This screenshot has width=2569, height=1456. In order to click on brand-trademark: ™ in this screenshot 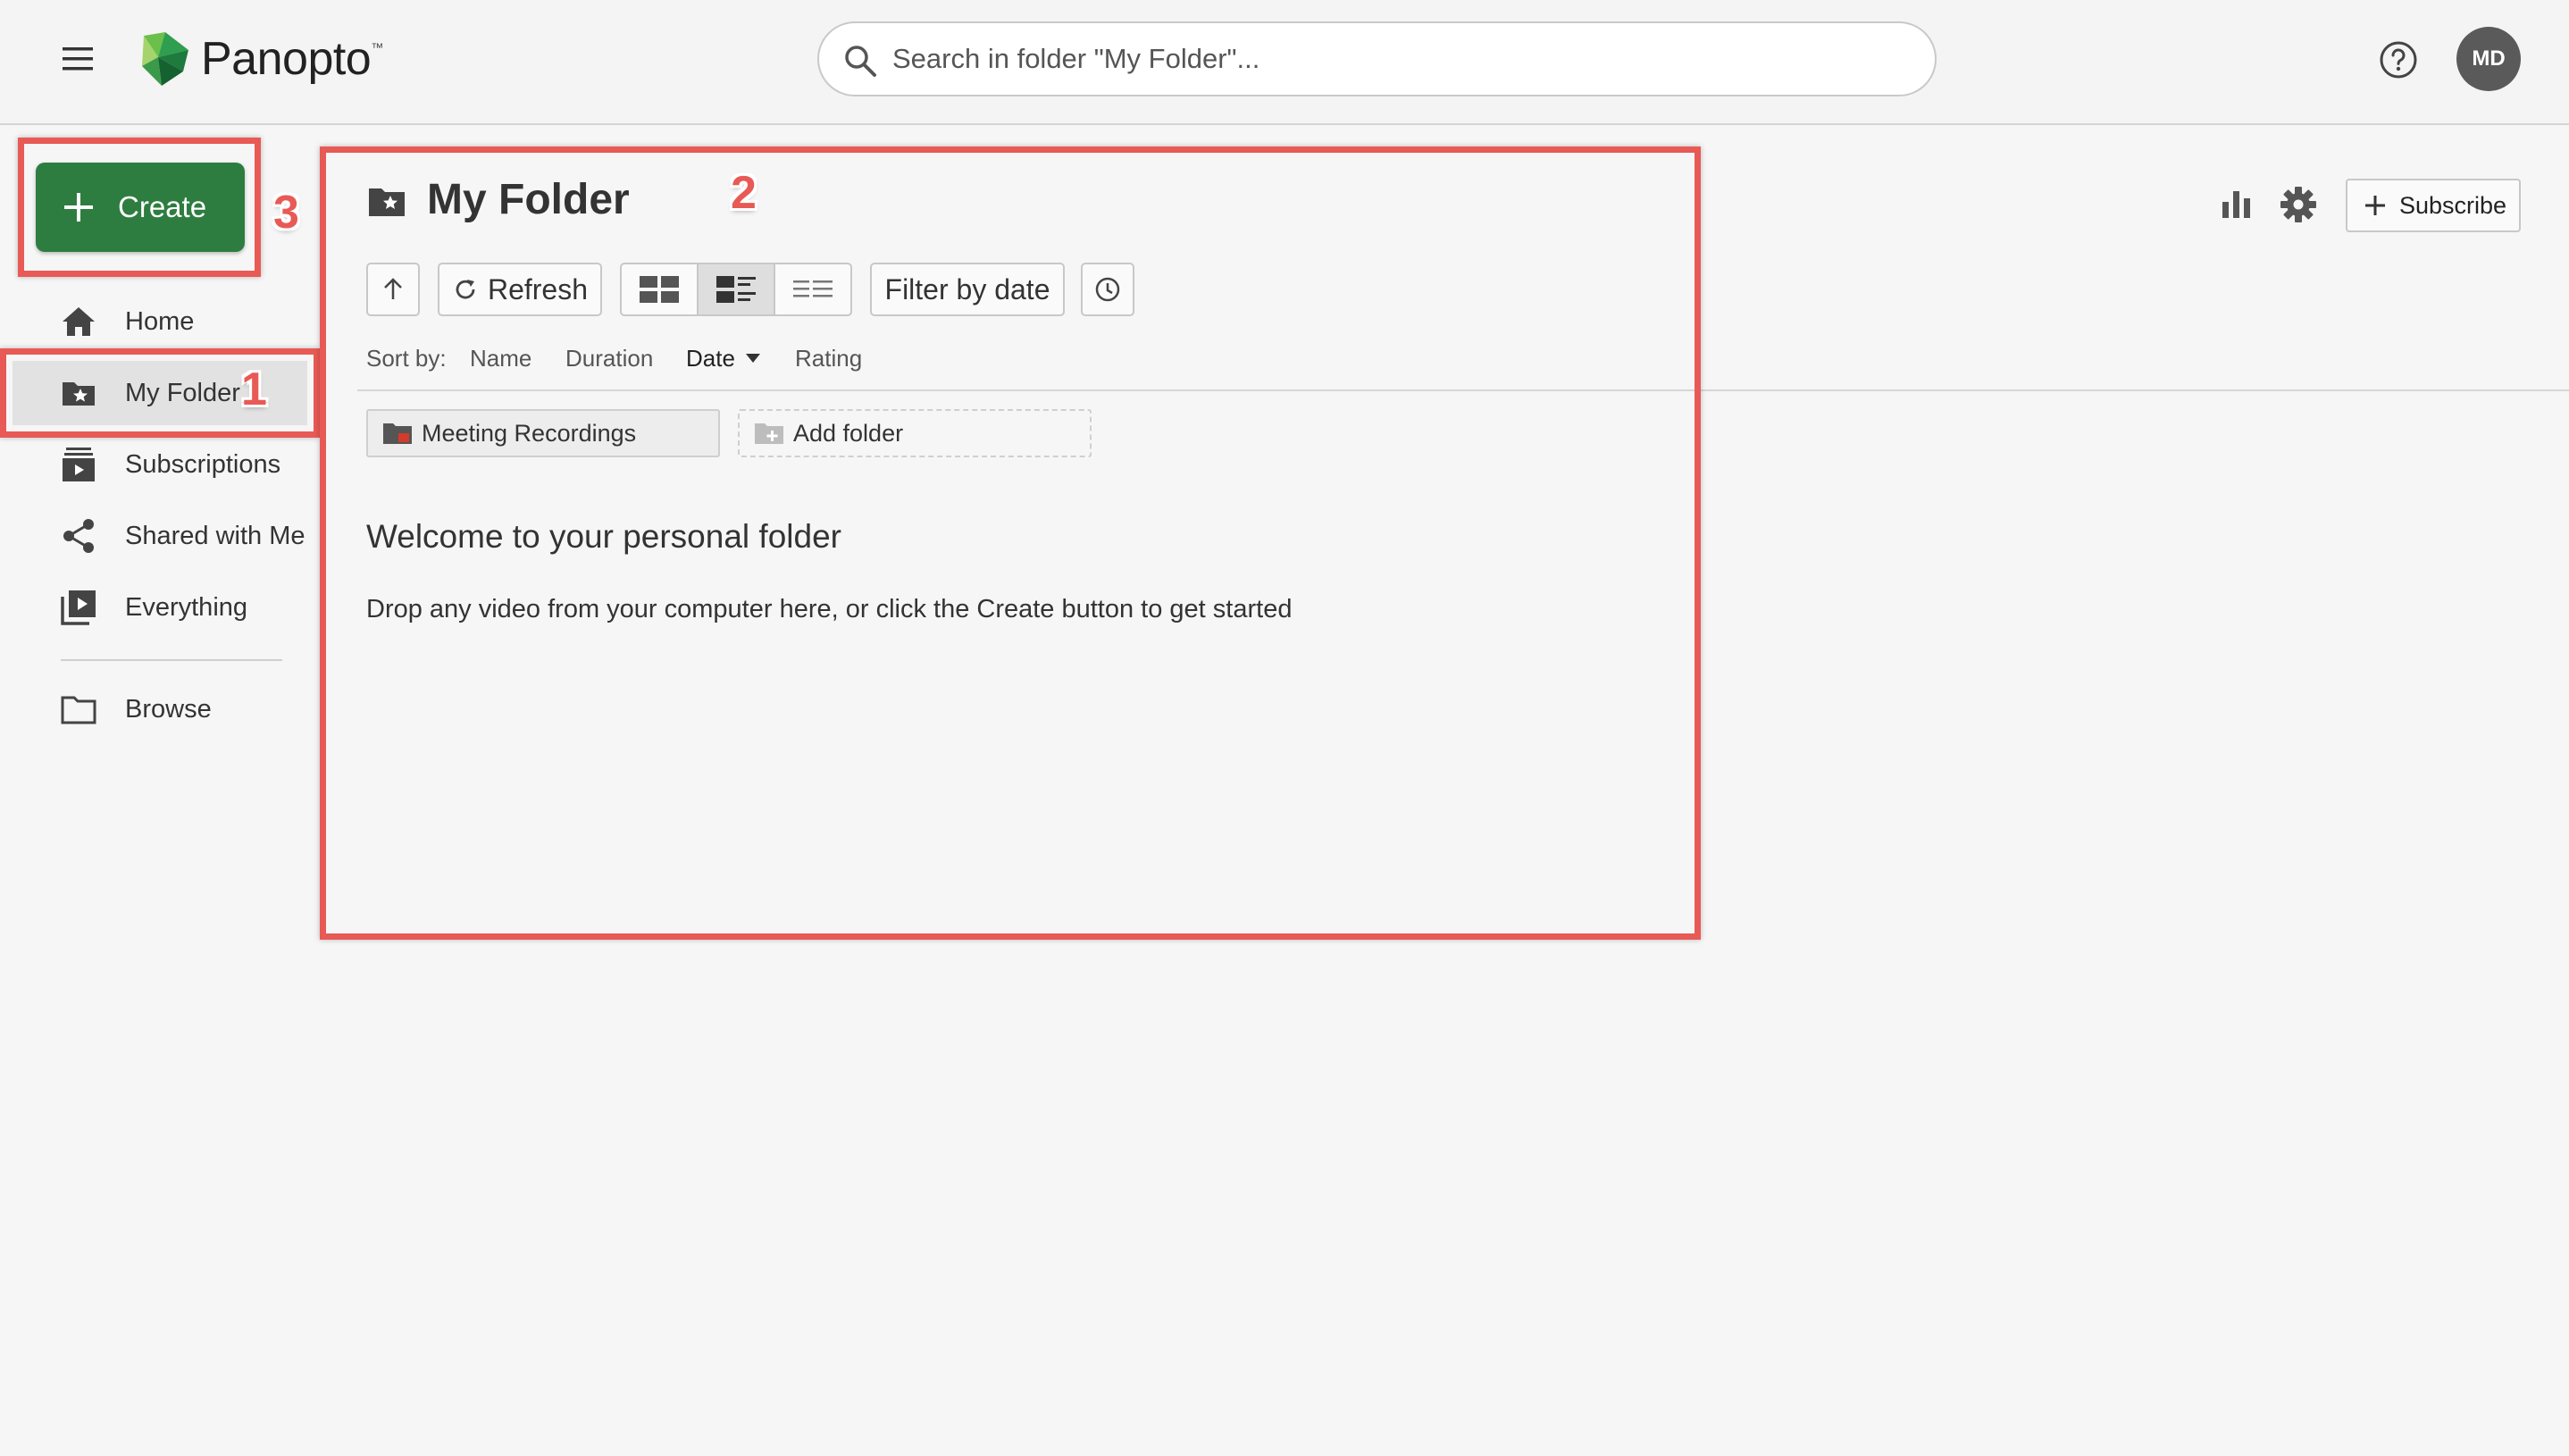, I will do `click(377, 47)`.